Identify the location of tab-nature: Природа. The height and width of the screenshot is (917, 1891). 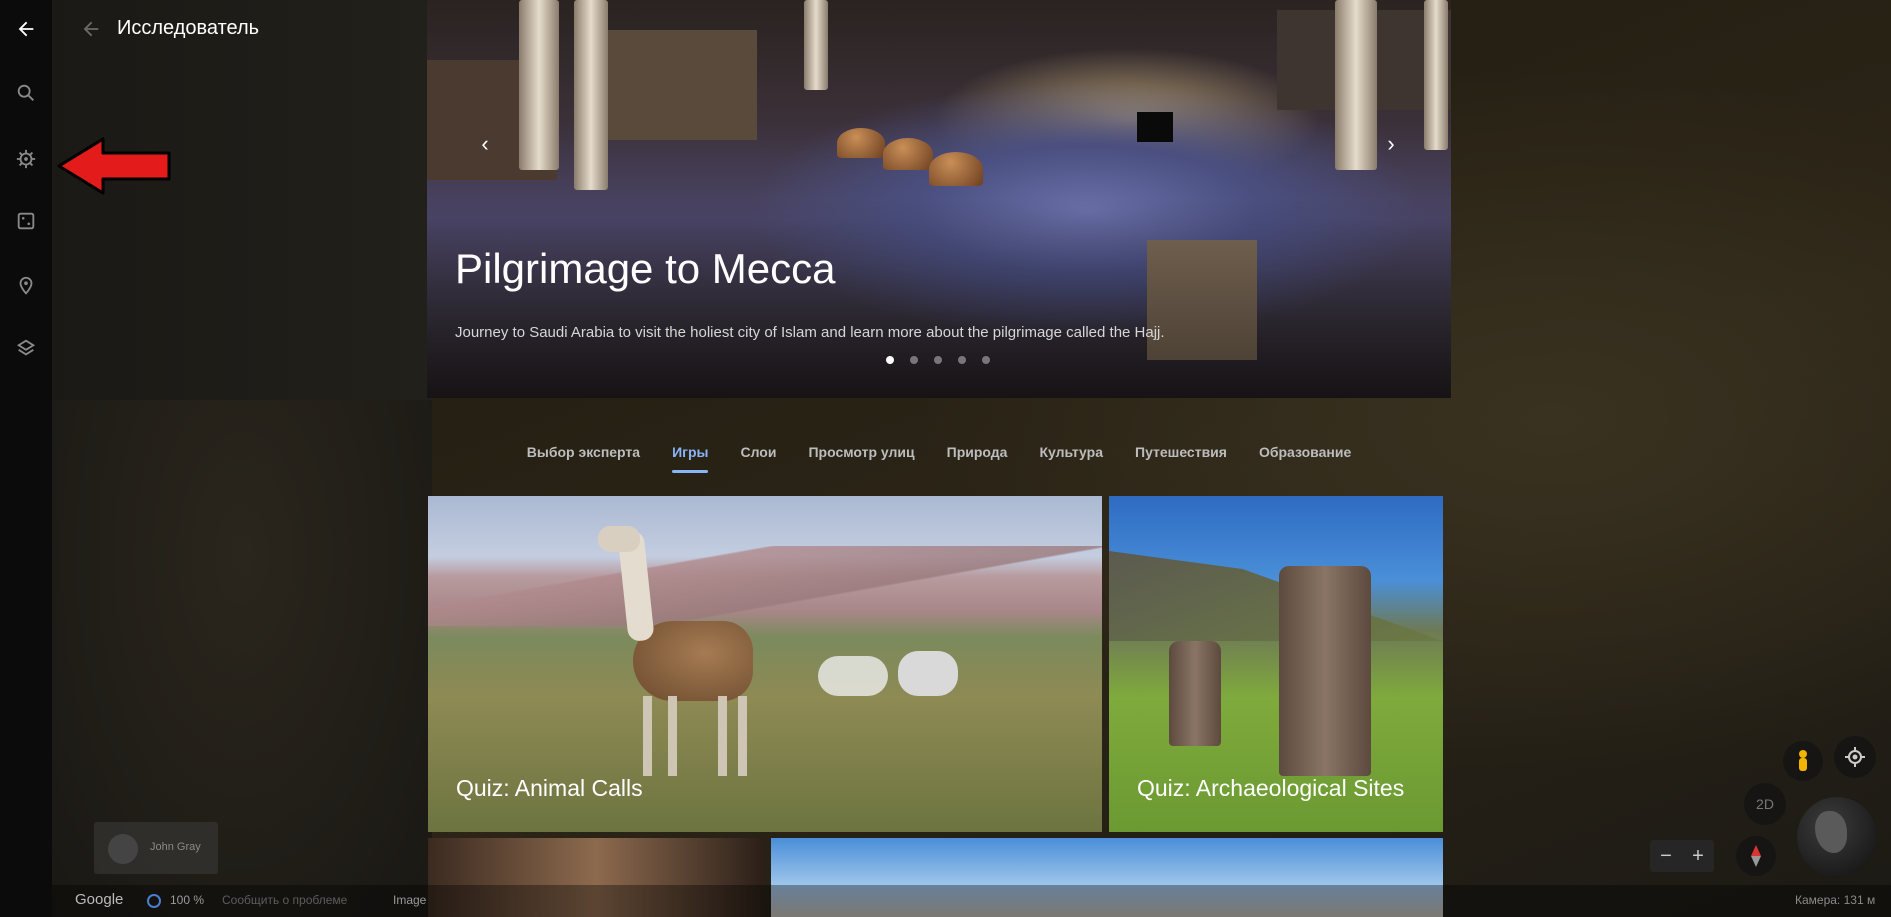
(977, 452).